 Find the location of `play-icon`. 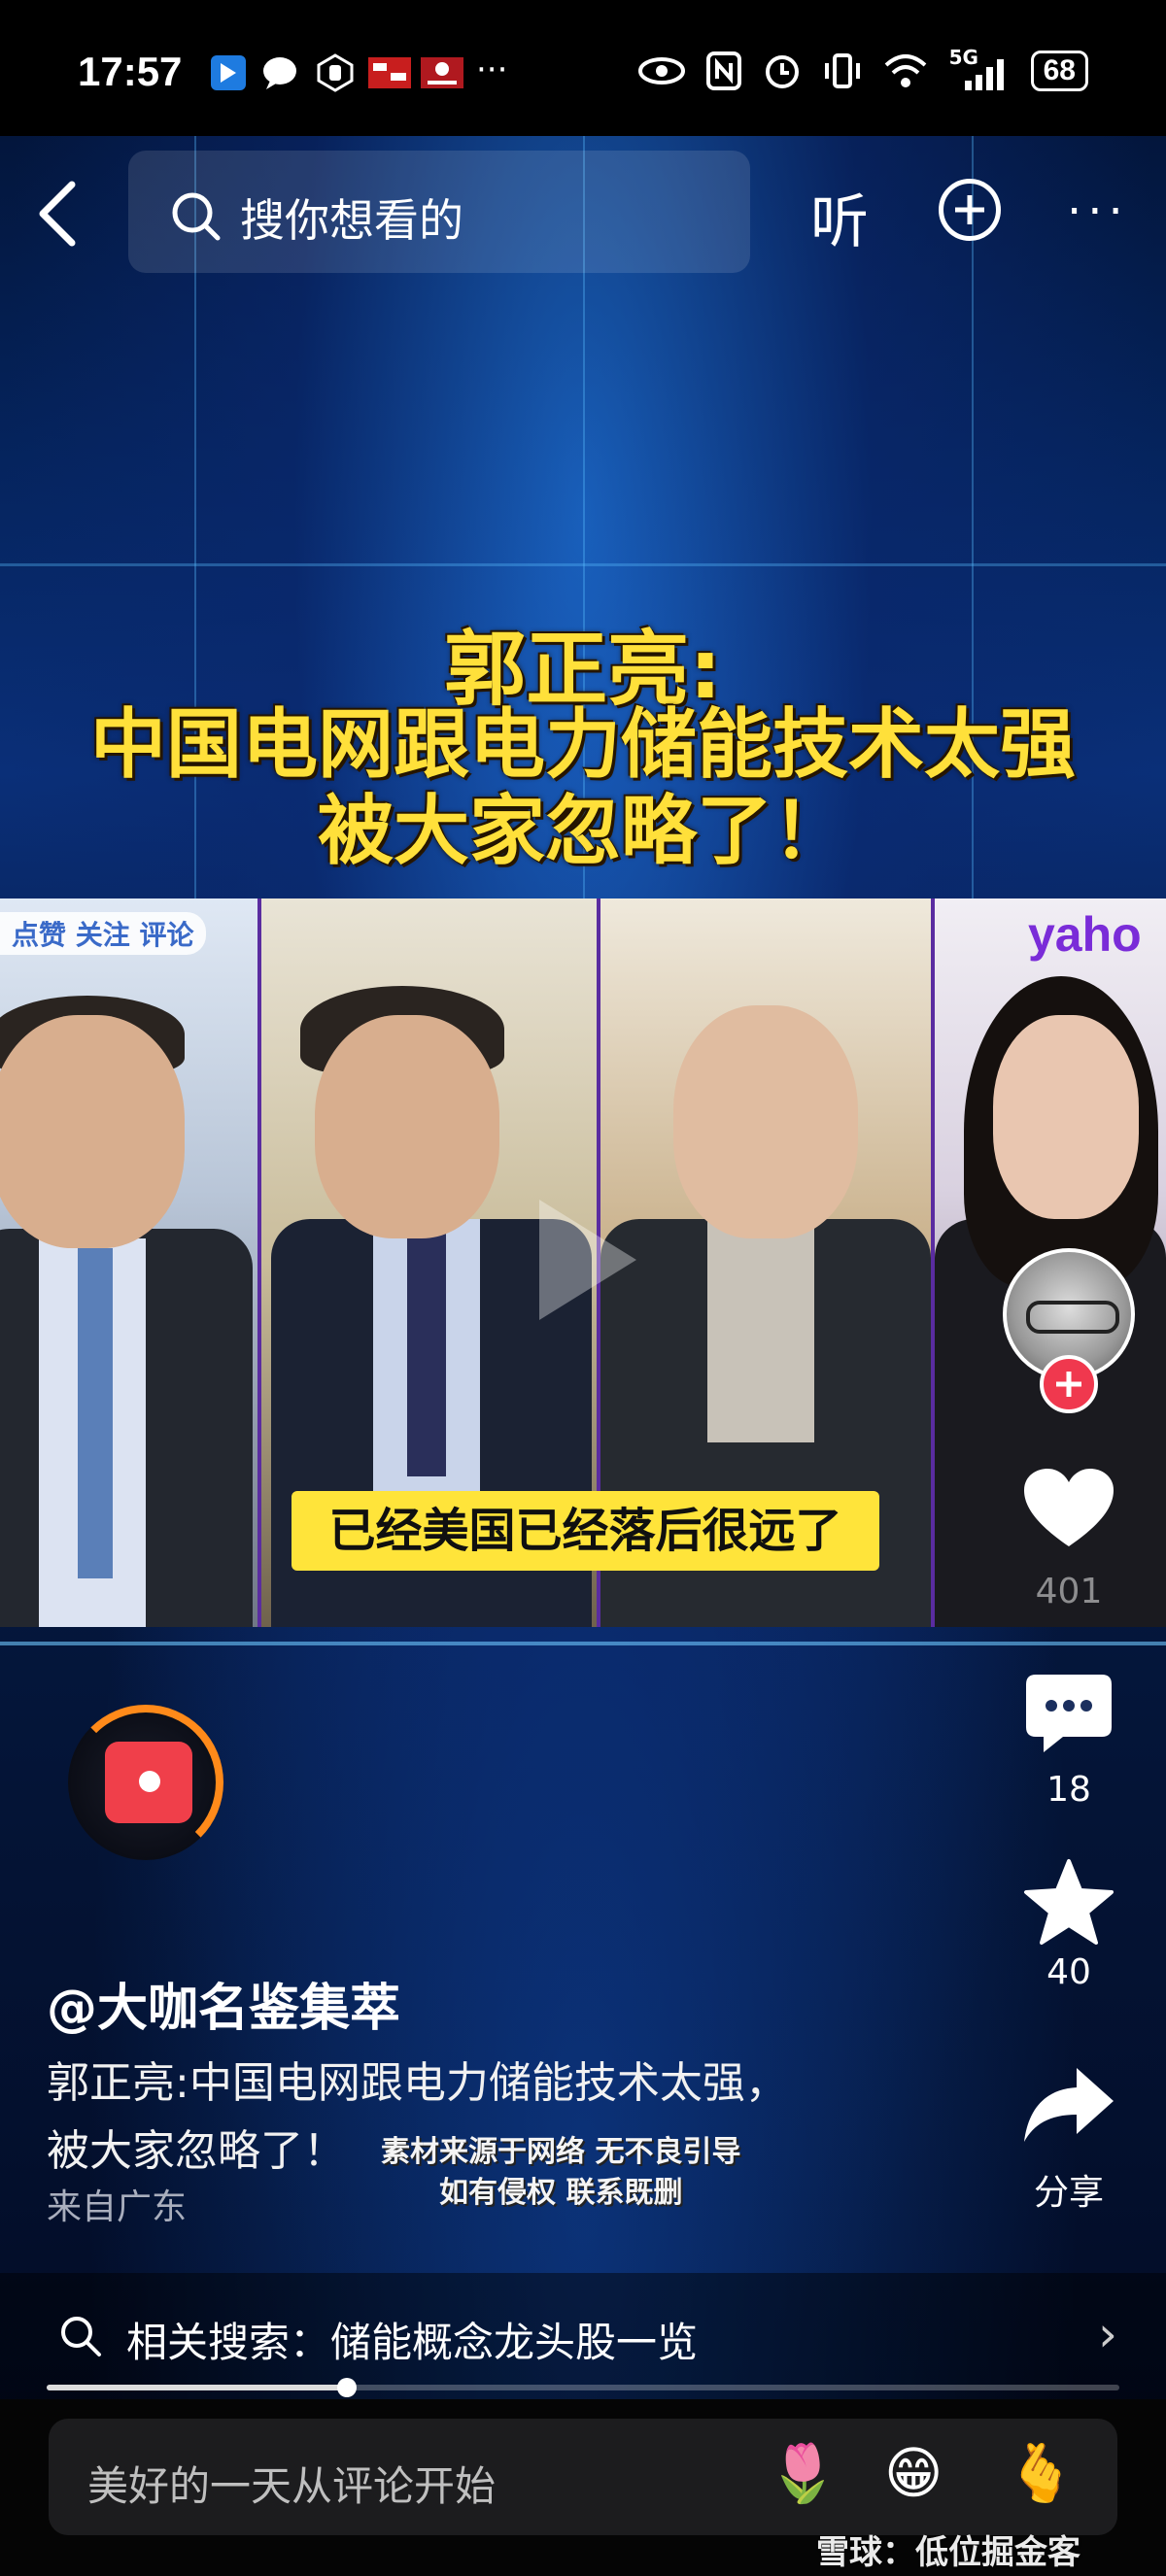

play-icon is located at coordinates (587, 1260).